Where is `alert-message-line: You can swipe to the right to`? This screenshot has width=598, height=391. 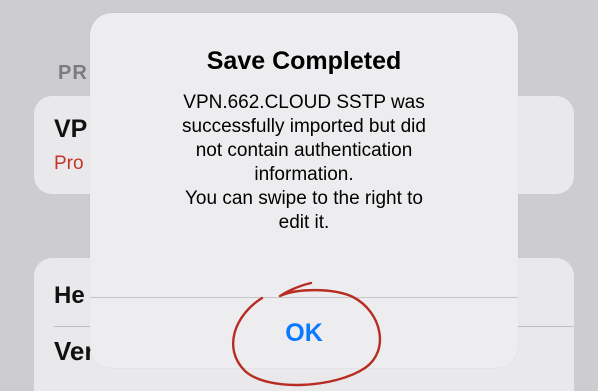
alert-message-line: You can swipe to the right to is located at coordinates (303, 198).